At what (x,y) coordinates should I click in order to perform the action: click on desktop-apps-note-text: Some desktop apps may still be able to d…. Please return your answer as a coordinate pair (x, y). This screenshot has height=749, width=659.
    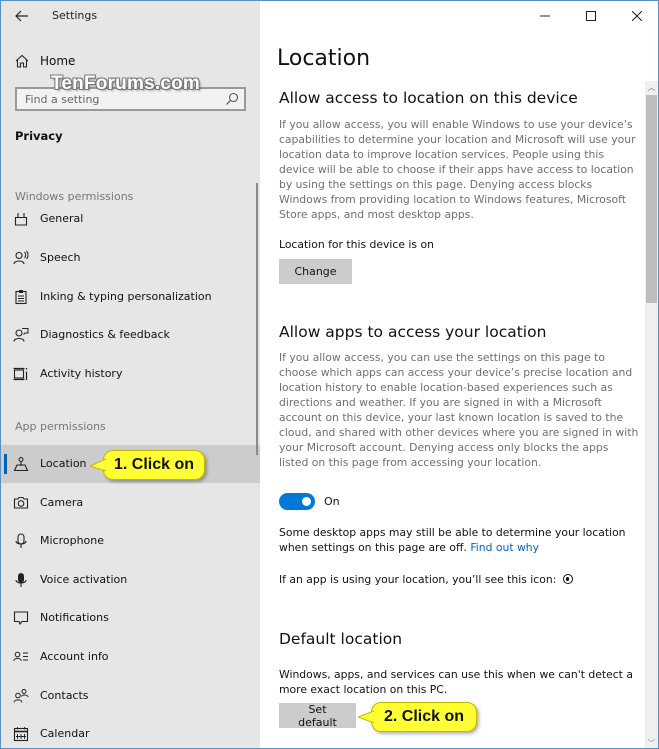
    Looking at the image, I should click on (452, 540).